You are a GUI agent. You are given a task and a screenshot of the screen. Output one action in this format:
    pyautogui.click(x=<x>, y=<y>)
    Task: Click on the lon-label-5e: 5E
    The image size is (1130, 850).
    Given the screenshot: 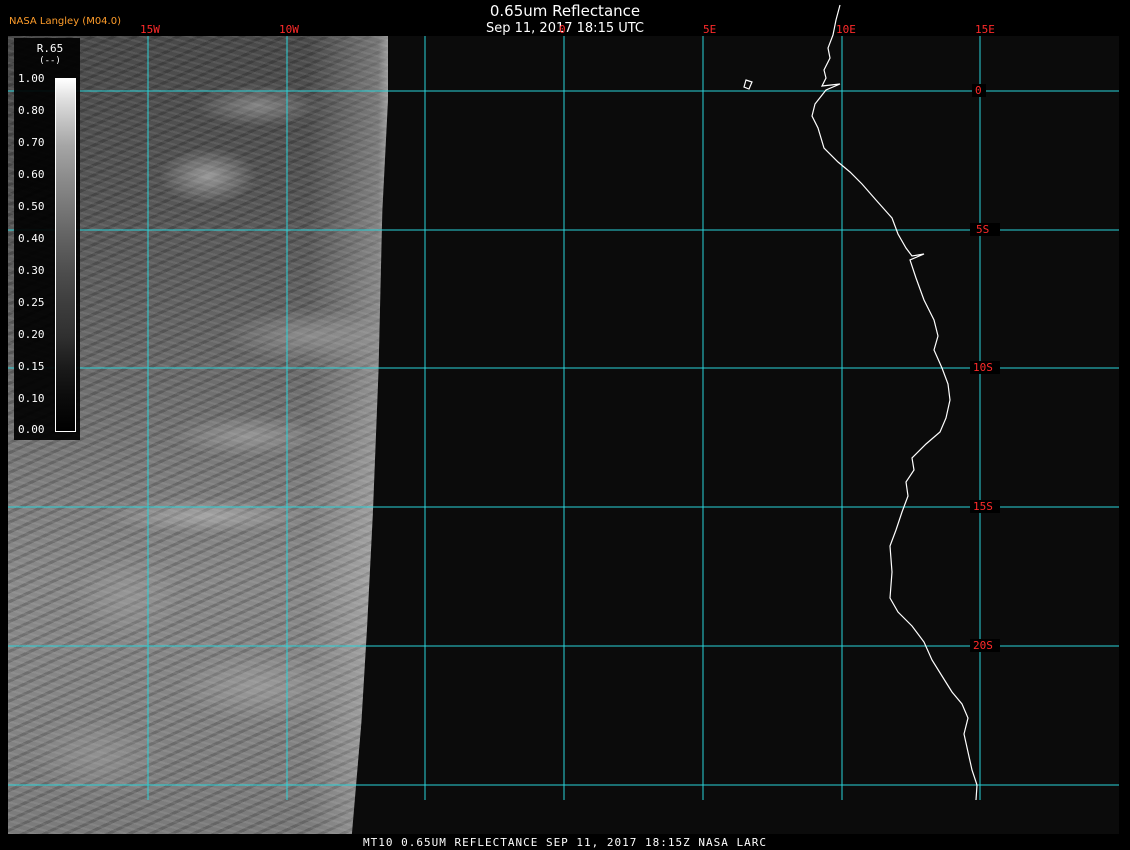 What is the action you would take?
    pyautogui.click(x=709, y=29)
    